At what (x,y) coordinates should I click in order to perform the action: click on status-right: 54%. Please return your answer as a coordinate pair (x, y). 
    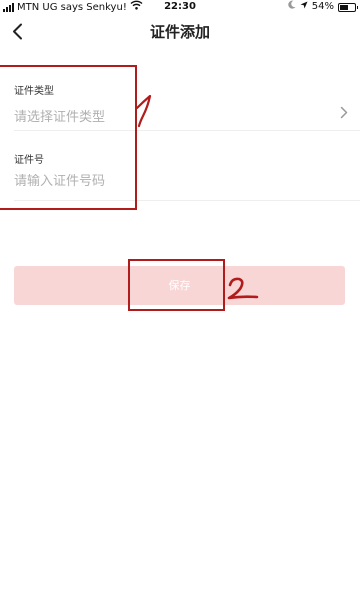
    Looking at the image, I should click on (323, 7).